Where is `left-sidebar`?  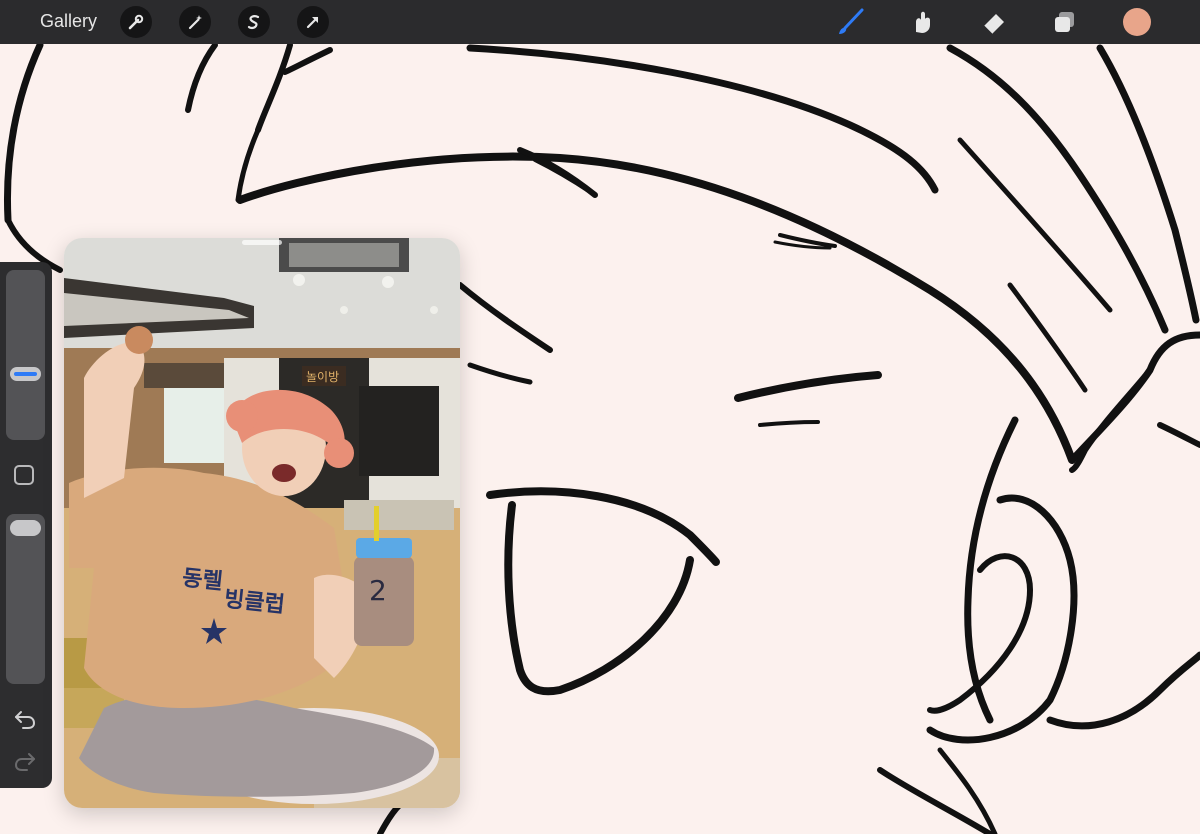 left-sidebar is located at coordinates (26, 525).